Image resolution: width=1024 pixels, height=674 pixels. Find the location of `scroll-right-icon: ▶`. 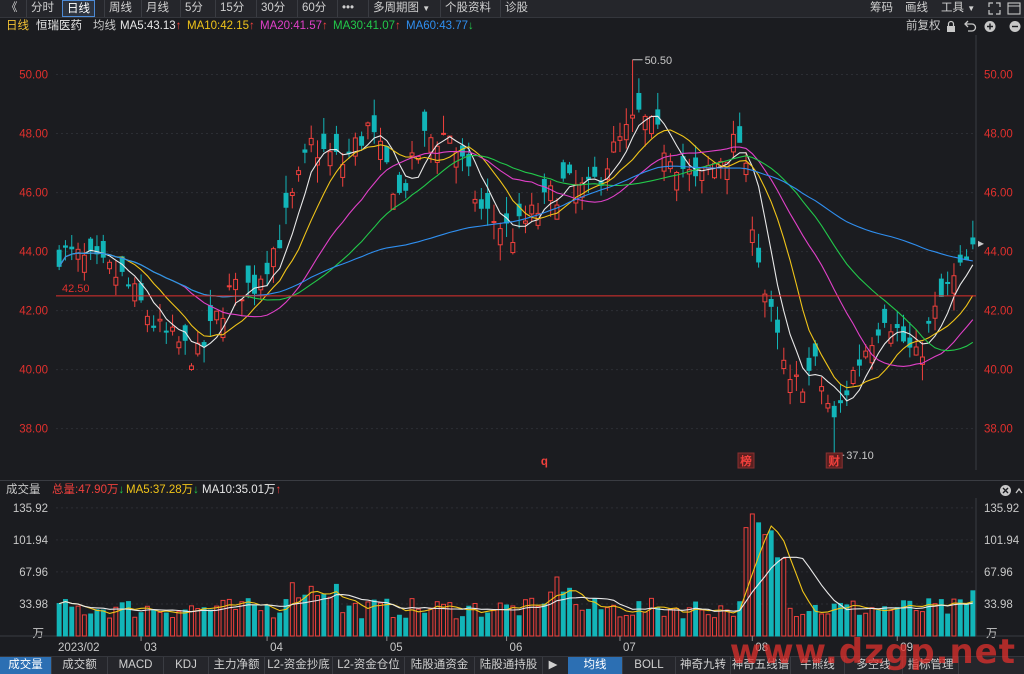

scroll-right-icon: ▶ is located at coordinates (553, 665).